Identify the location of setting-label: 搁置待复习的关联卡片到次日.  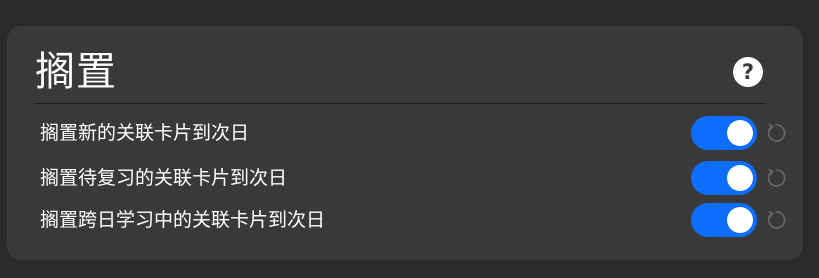
(164, 178).